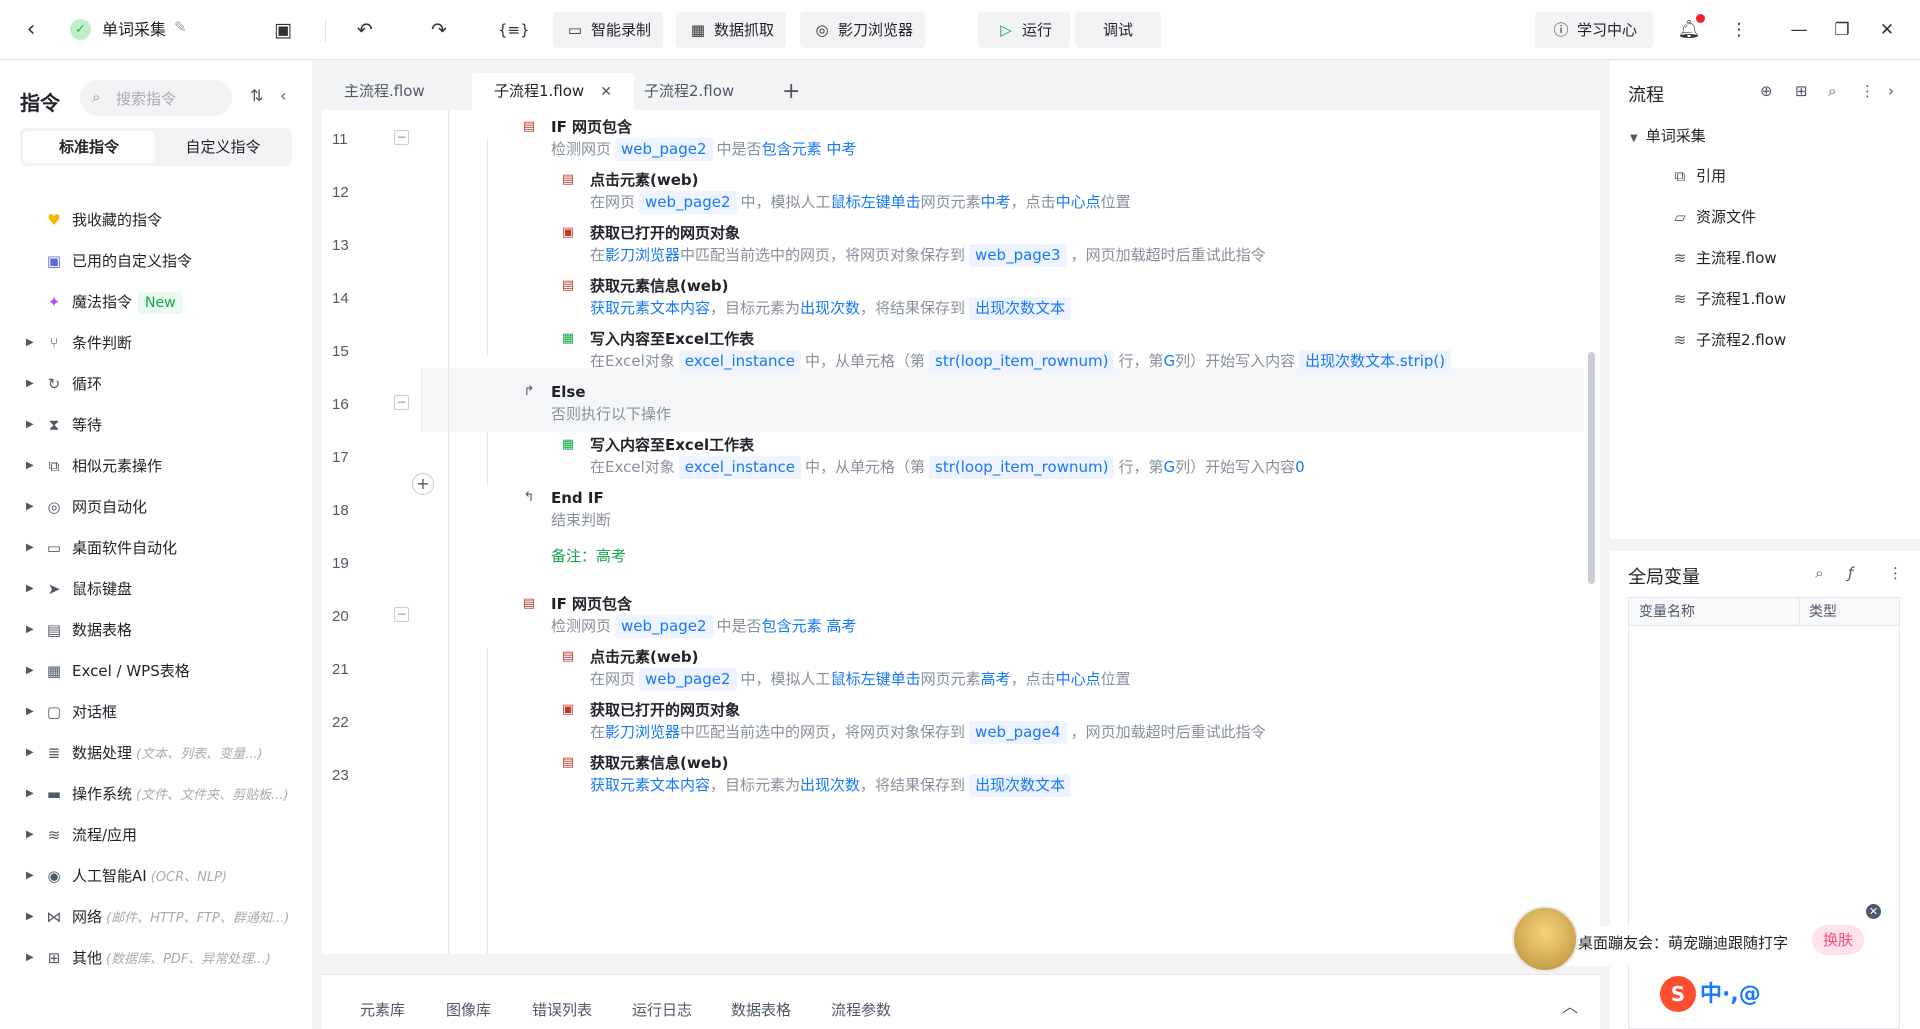 The height and width of the screenshot is (1029, 1920). What do you see at coordinates (156, 384) in the screenshot?
I see `sidebar-item: ▶ ↻ 循环` at bounding box center [156, 384].